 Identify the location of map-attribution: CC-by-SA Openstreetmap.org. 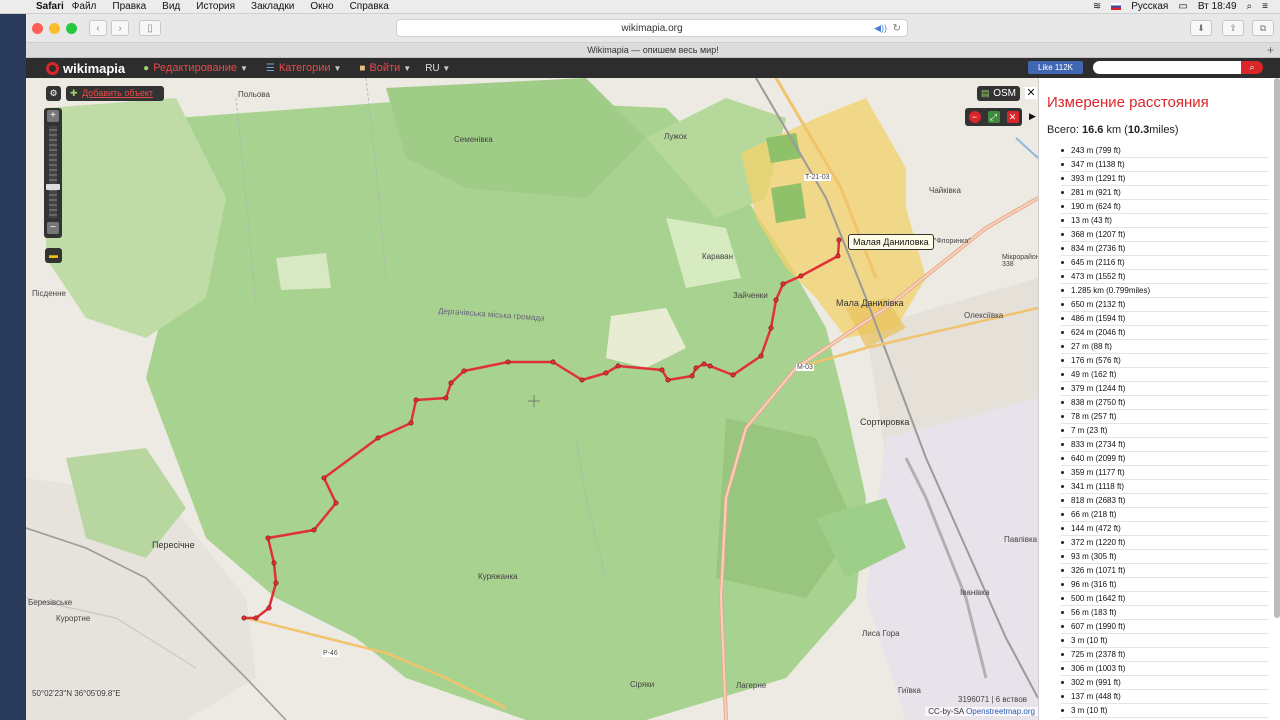
(981, 711).